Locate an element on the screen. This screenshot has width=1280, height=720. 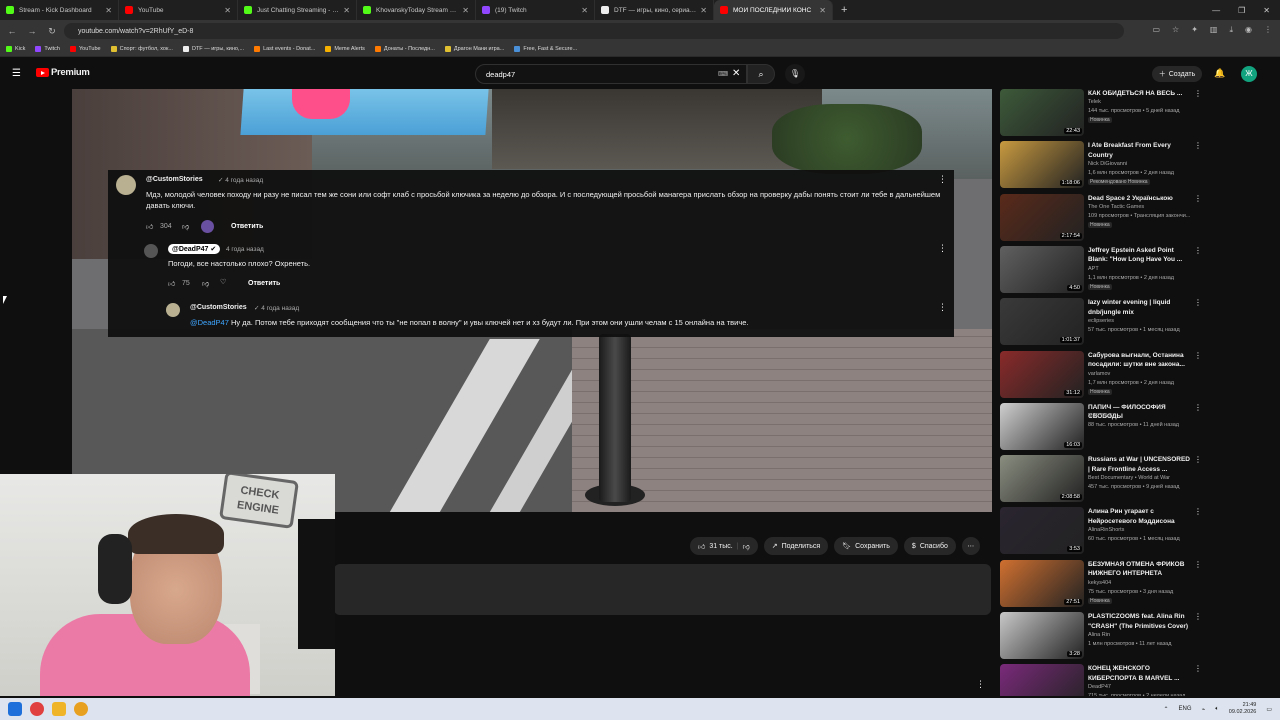
creator-author-chip: @DeadP47 ✔ is located at coordinates (194, 249).